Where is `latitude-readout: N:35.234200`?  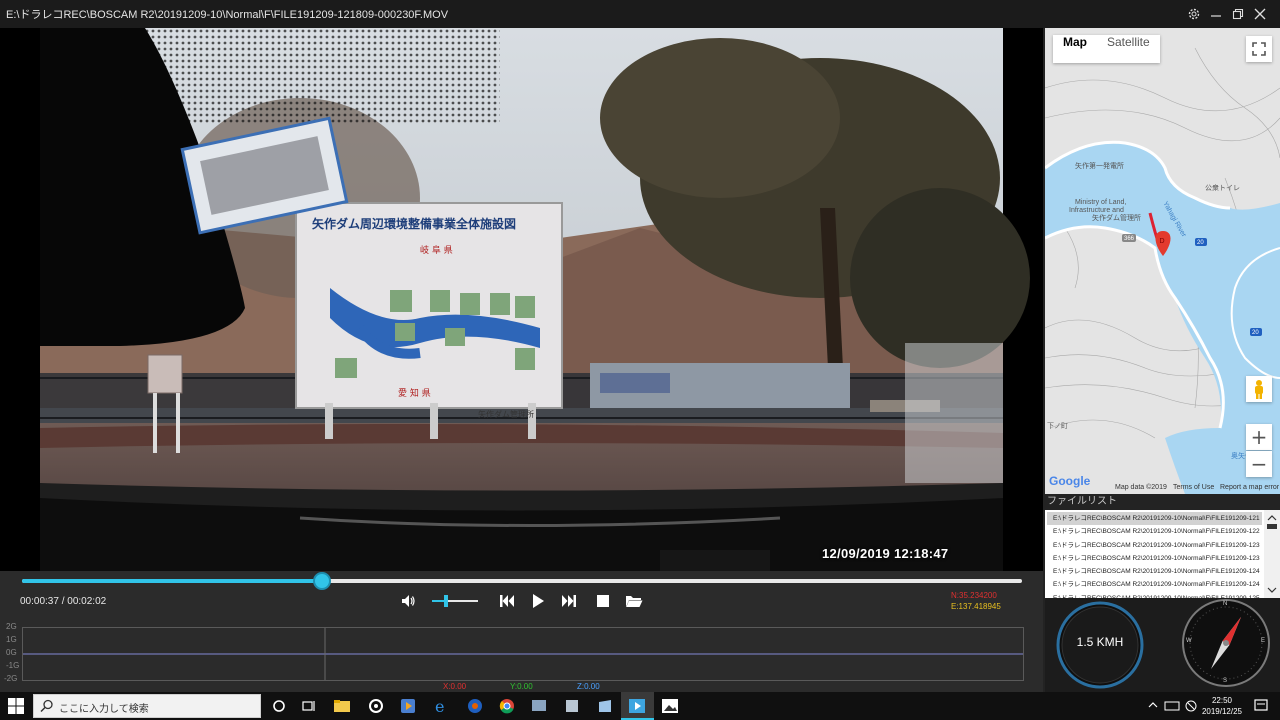 latitude-readout: N:35.234200 is located at coordinates (974, 595).